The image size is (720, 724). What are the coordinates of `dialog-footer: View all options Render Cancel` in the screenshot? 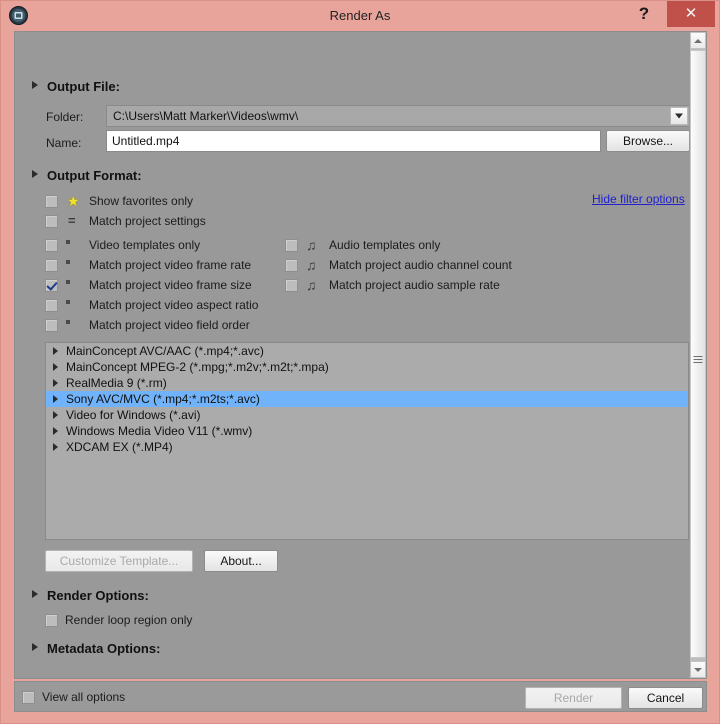 It's located at (360, 696).